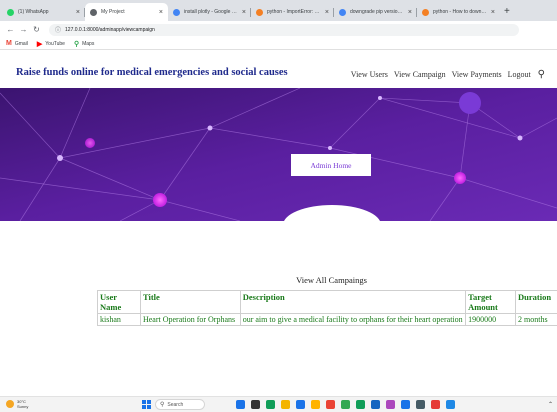 This screenshot has height=412, width=557. I want to click on browser-tab-google-search: install plotly - Google Search ×, so click(209, 12).